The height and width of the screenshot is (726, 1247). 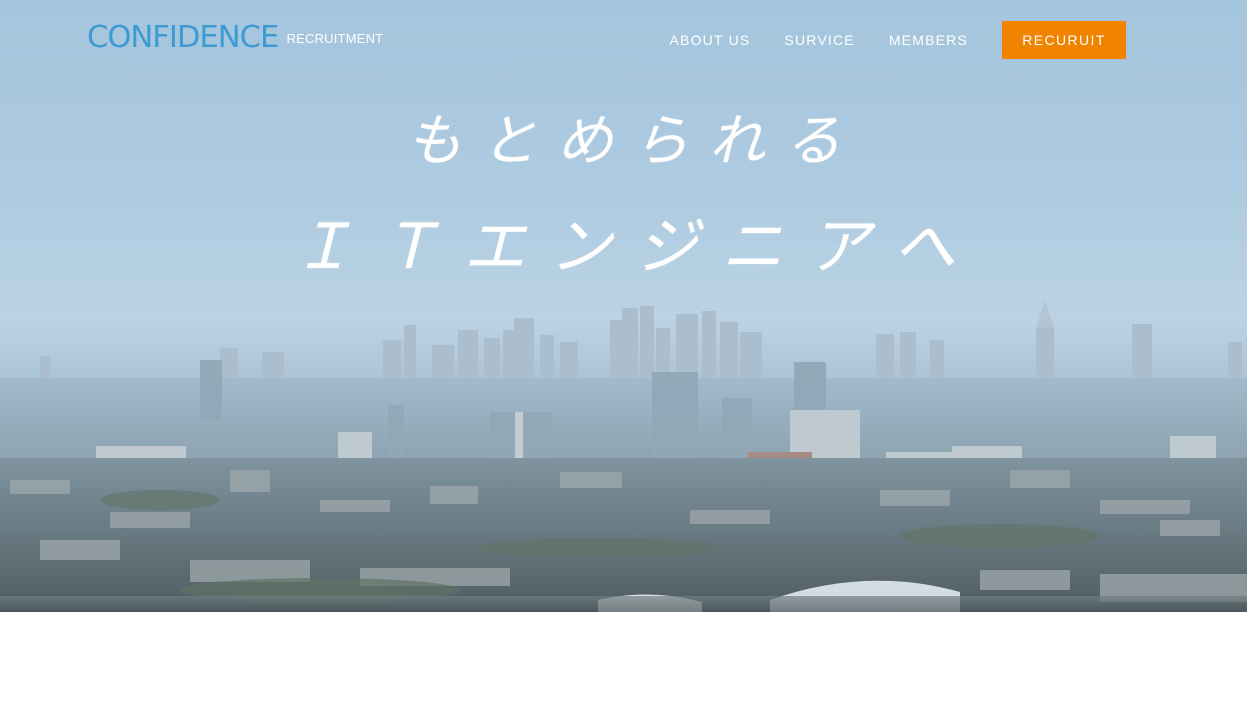 What do you see at coordinates (633, 141) in the screenshot?
I see `hero-catchcopy-line1: もとめられる` at bounding box center [633, 141].